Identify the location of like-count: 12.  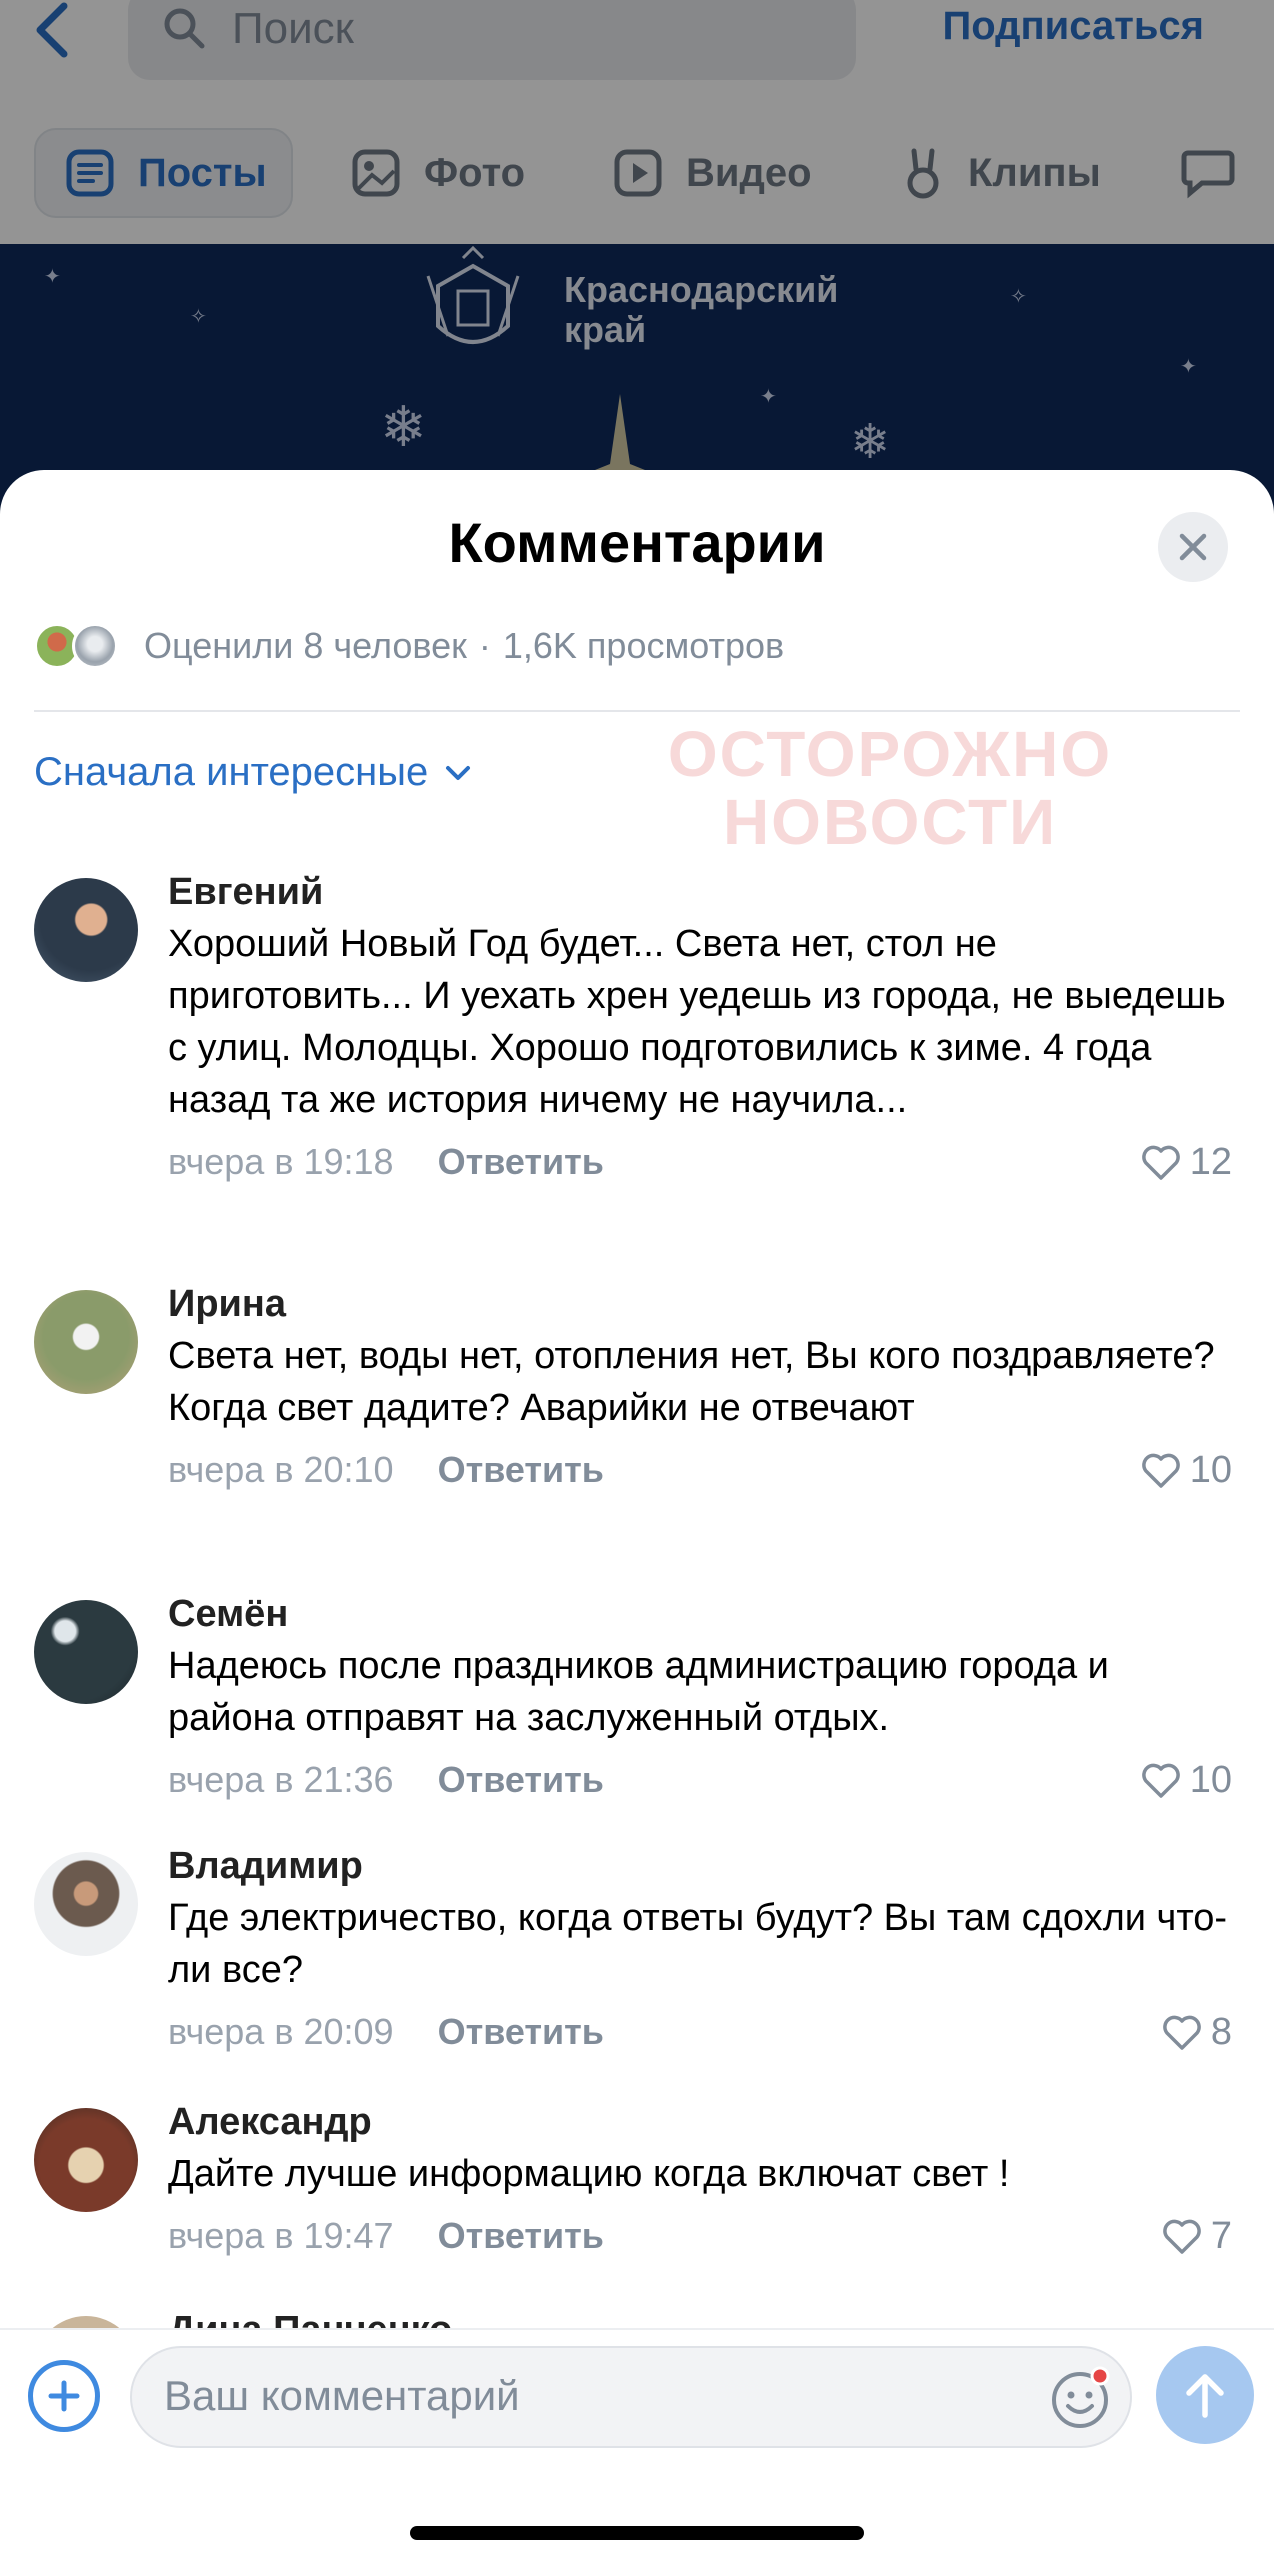
(1210, 1162).